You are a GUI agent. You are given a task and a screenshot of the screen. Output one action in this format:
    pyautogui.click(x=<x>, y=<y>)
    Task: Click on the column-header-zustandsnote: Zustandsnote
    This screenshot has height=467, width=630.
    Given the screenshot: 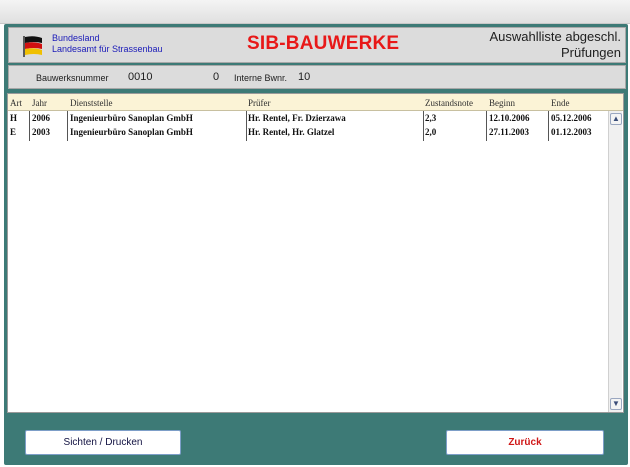 What is the action you would take?
    pyautogui.click(x=449, y=103)
    